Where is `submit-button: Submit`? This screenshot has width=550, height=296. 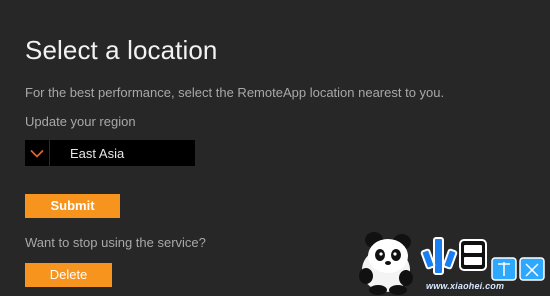 submit-button: Submit is located at coordinates (72, 206).